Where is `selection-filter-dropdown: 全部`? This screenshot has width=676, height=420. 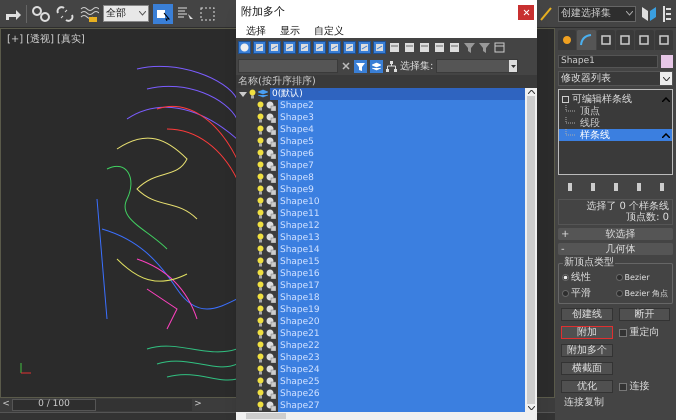 selection-filter-dropdown: 全部 is located at coordinates (126, 13).